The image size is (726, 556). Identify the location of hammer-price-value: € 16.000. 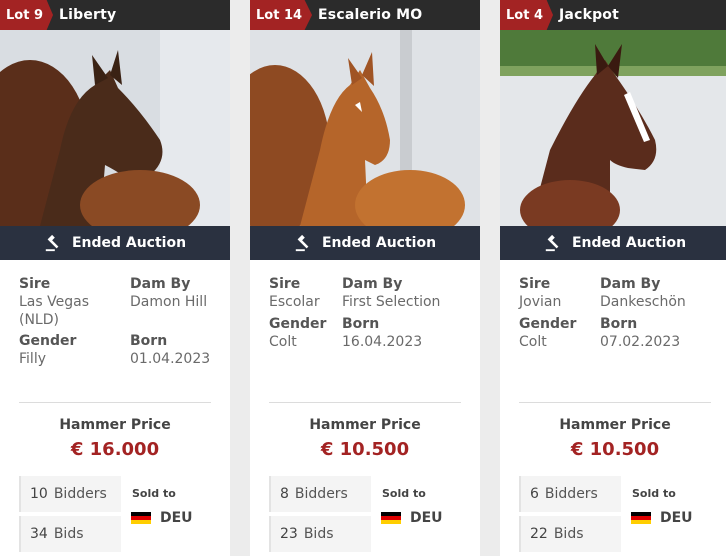
(115, 449).